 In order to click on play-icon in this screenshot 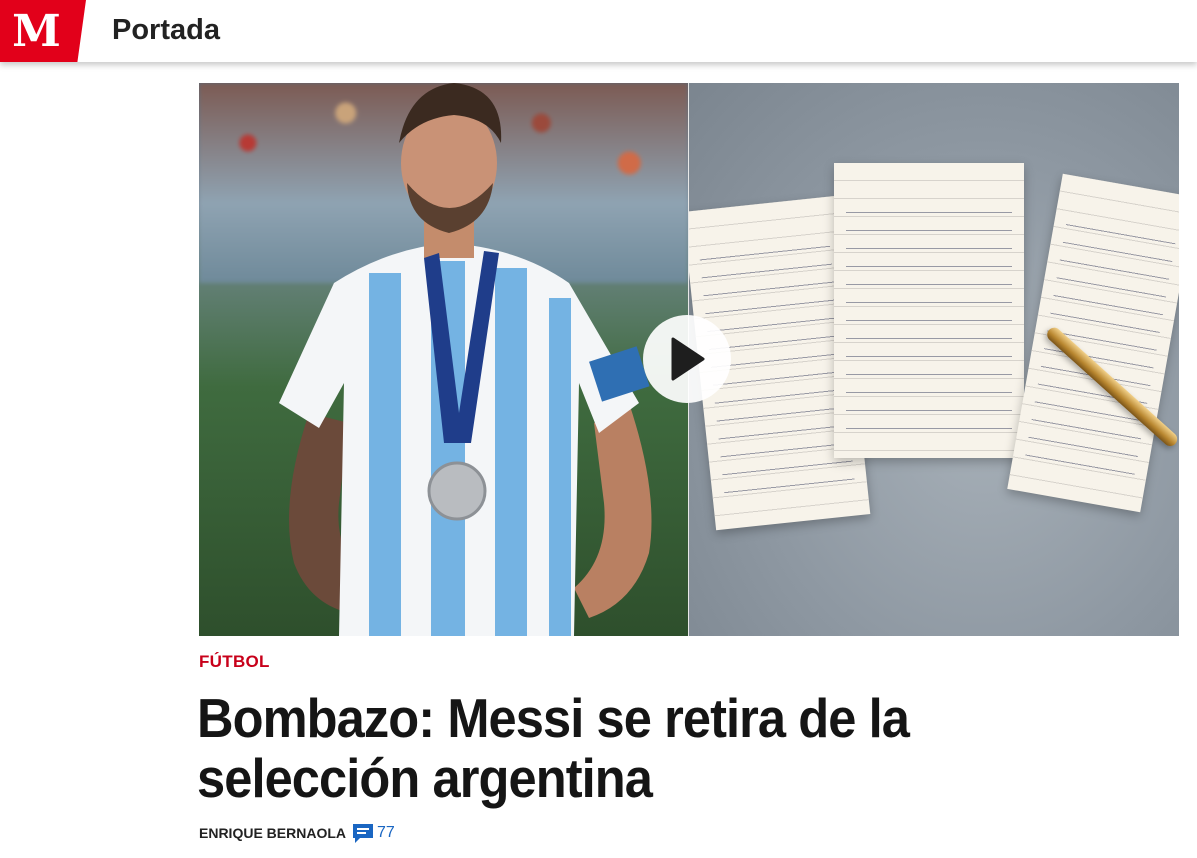, I will do `click(688, 359)`.